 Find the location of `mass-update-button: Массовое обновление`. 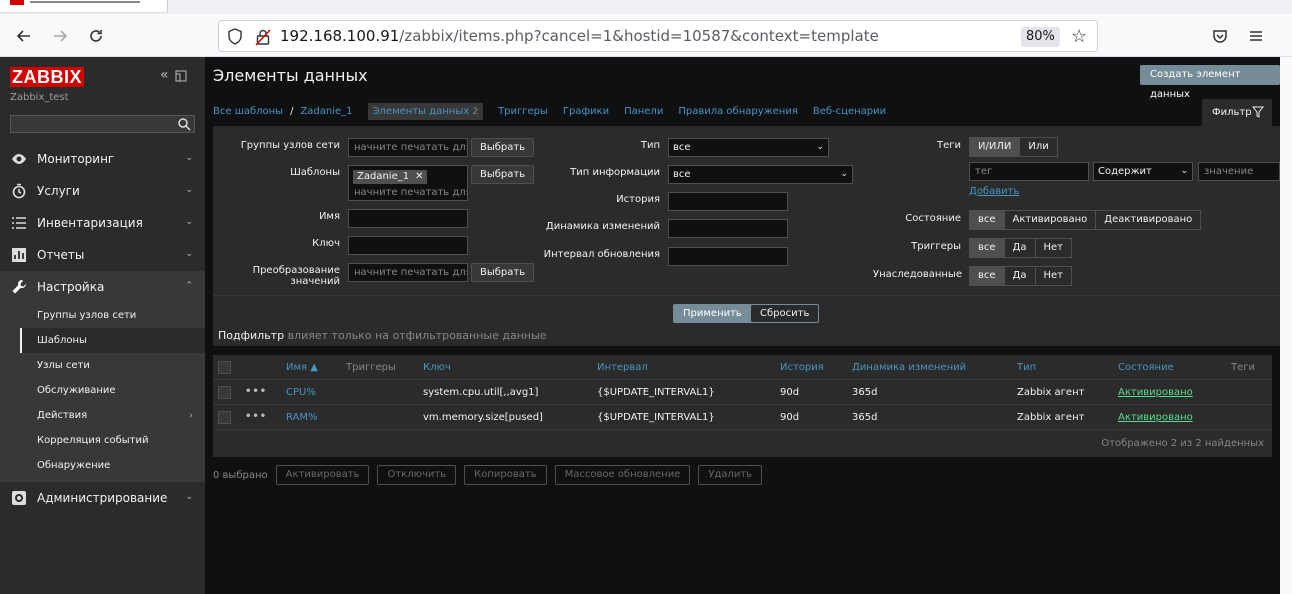

mass-update-button: Массовое обновление is located at coordinates (622, 475).